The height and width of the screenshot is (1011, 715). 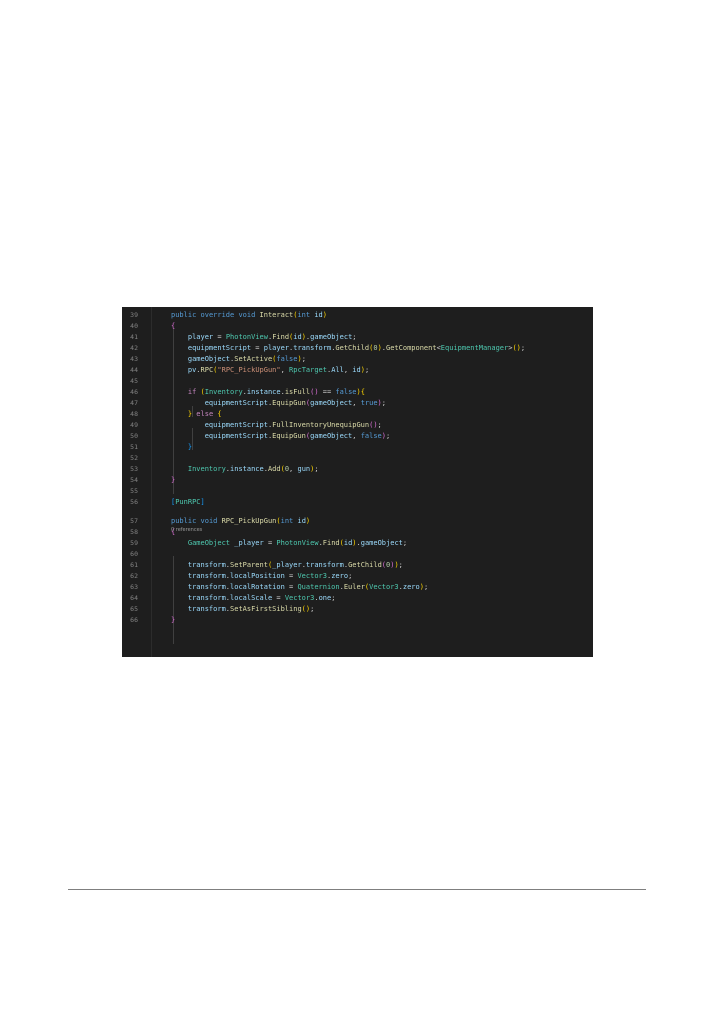 I want to click on line-number: 58, so click(x=134, y=532).